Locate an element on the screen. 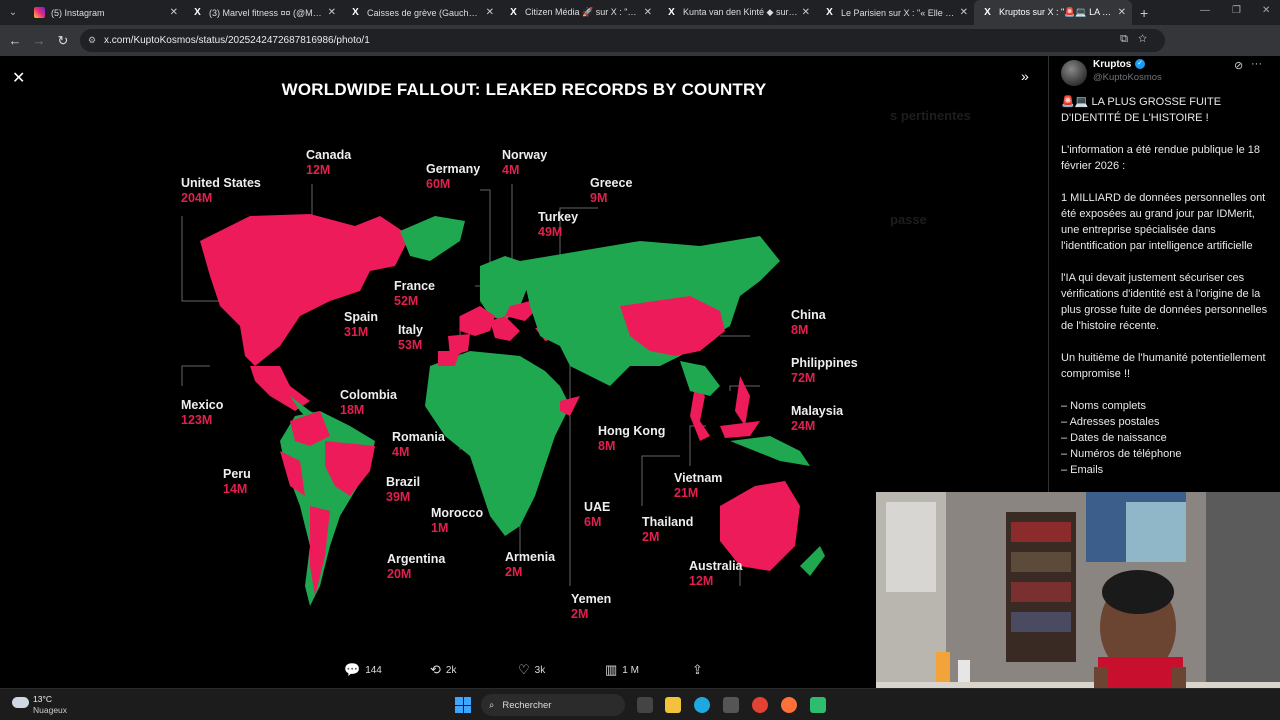 The image size is (1280, 720). like-count: 3k is located at coordinates (540, 670).